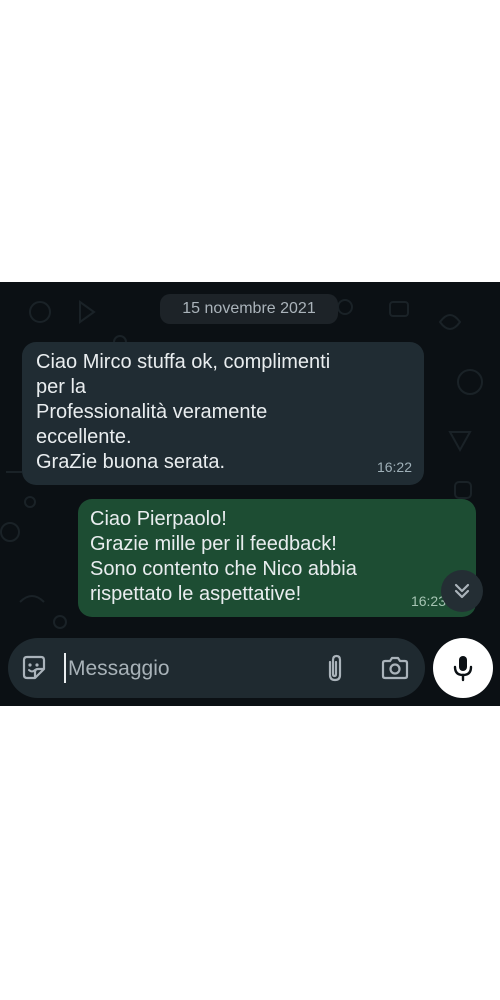  I want to click on message-input, so click(188, 669).